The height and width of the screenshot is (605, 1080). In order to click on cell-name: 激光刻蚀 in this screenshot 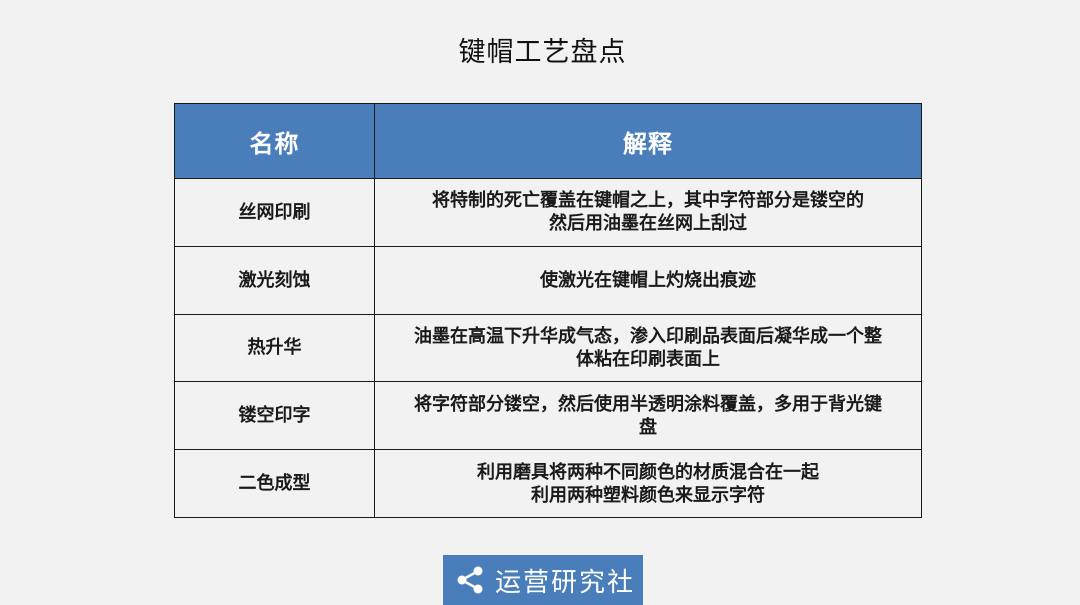, I will do `click(274, 280)`.